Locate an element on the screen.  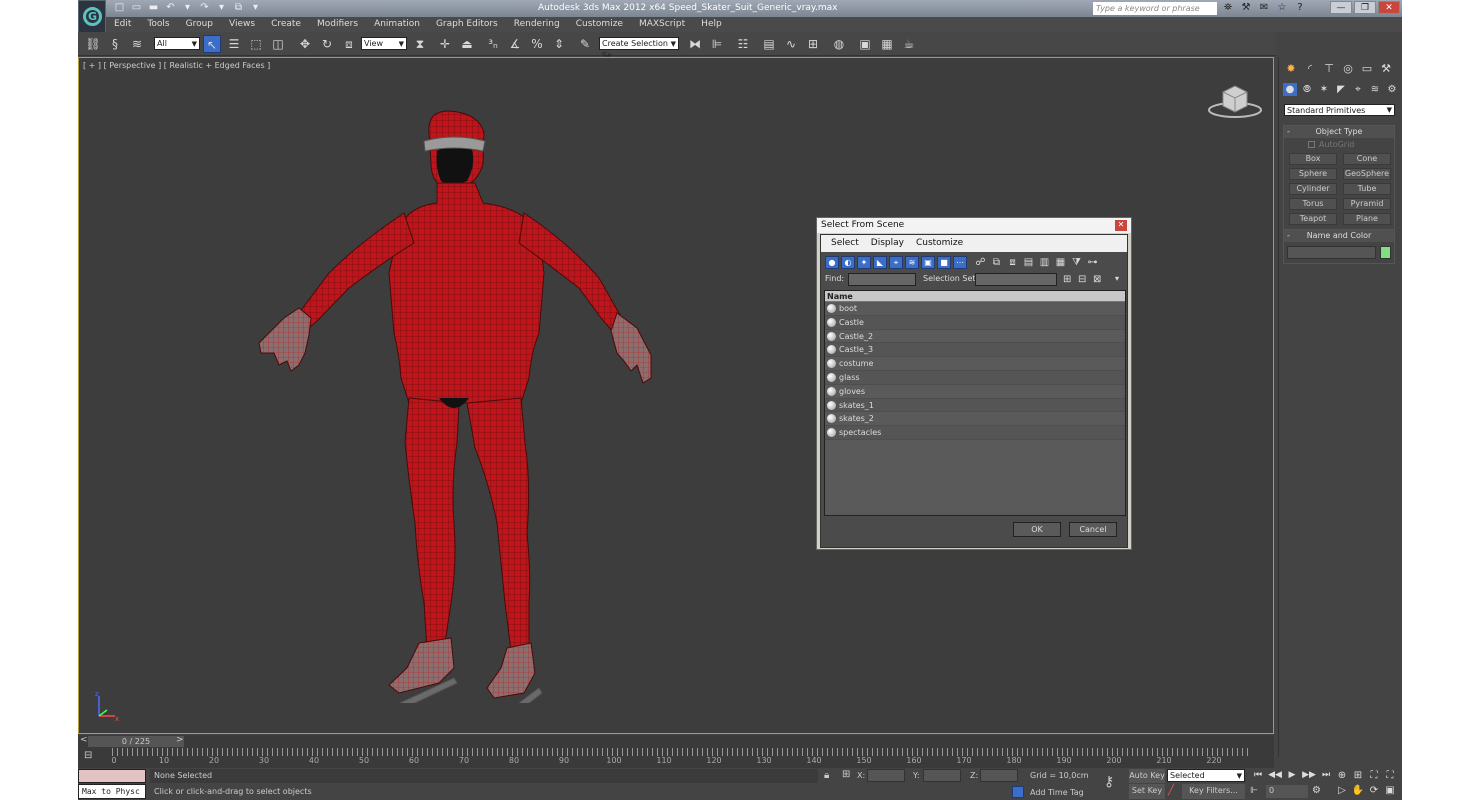
plane-button: Plane is located at coordinates (1367, 219).